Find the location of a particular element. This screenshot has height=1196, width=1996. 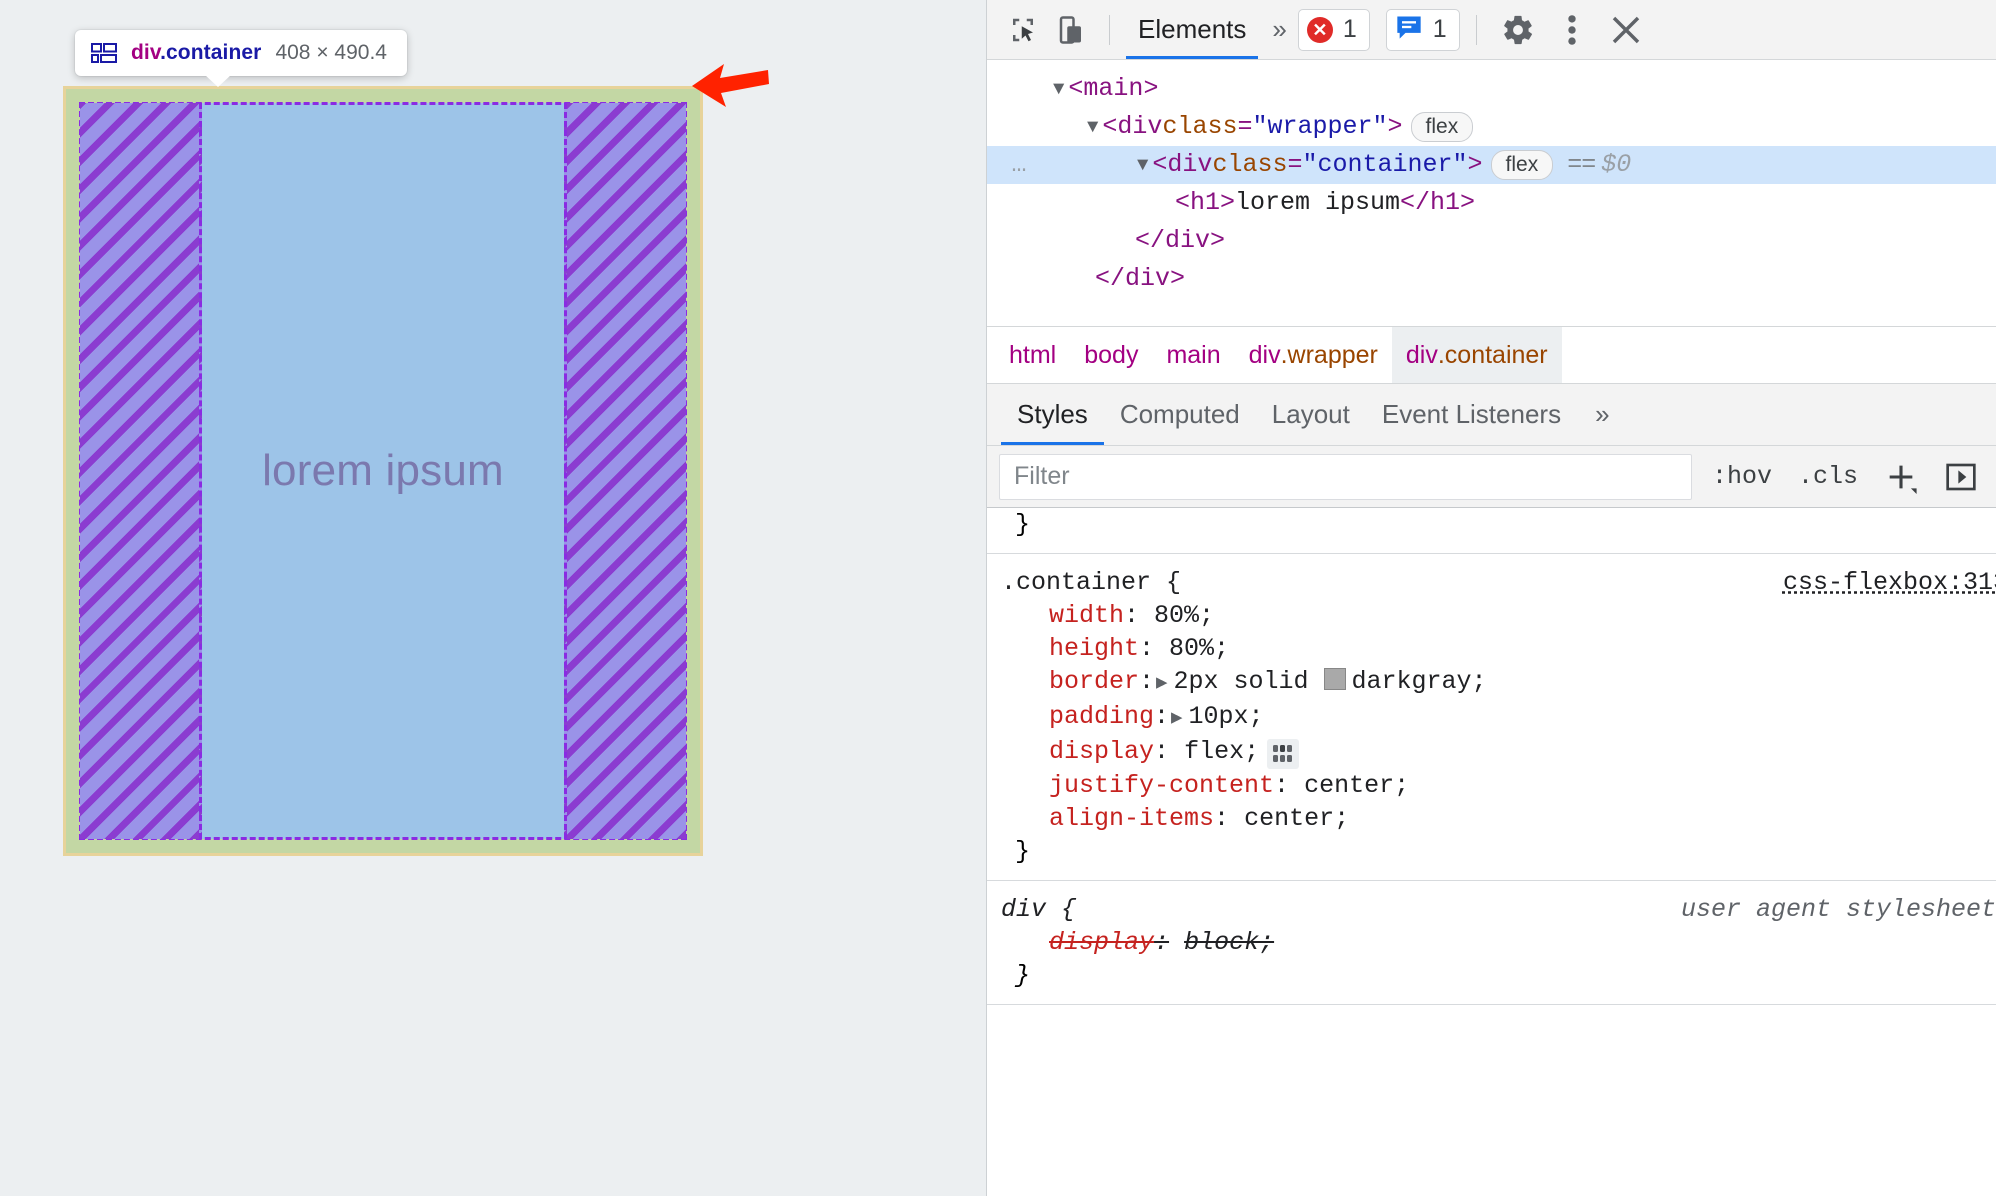

element-highlight-tooltip: div.container 408 × 490.4 is located at coordinates (241, 58).